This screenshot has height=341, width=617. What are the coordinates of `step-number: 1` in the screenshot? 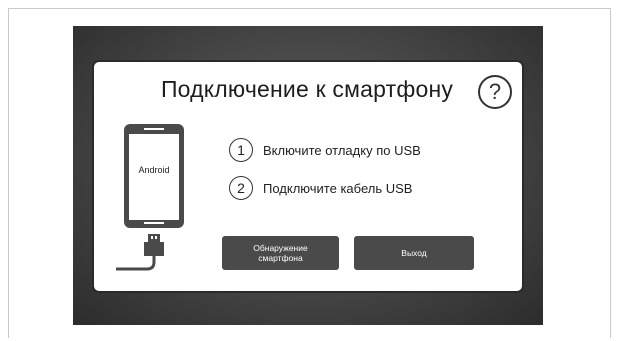 It's located at (241, 150).